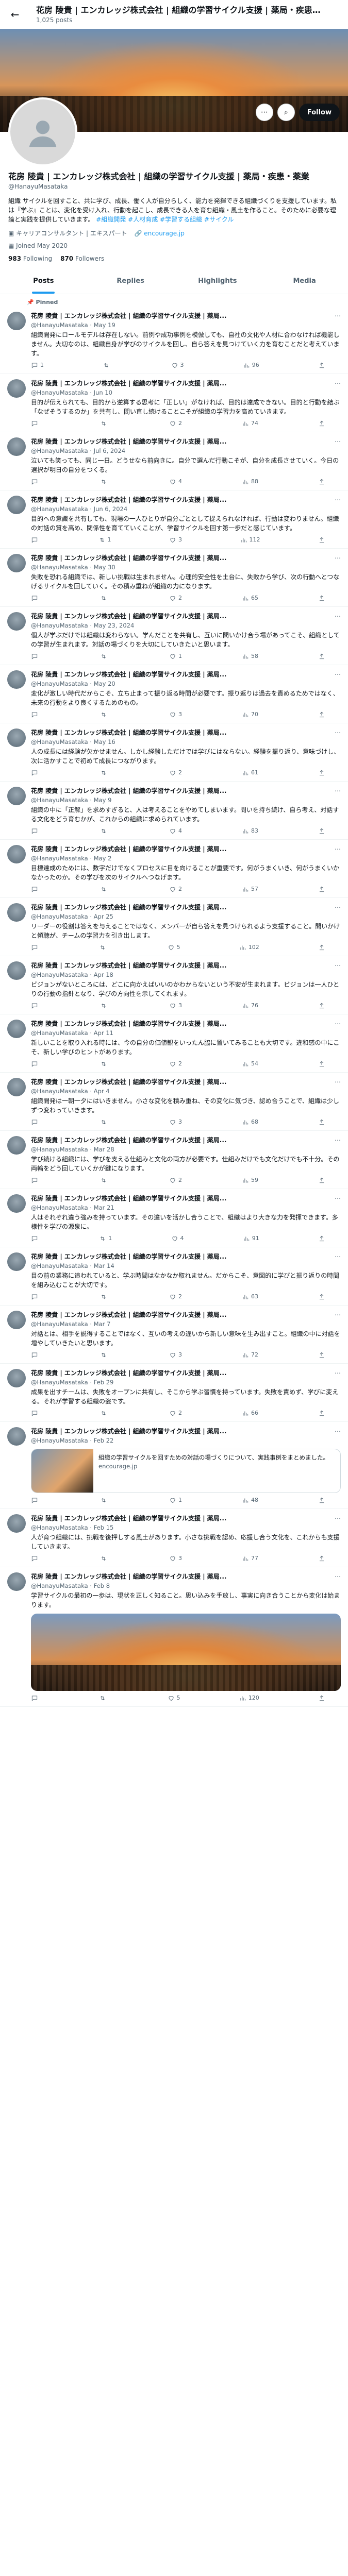  What do you see at coordinates (104, 1149) in the screenshot?
I see `tweet-date: Mar 28` at bounding box center [104, 1149].